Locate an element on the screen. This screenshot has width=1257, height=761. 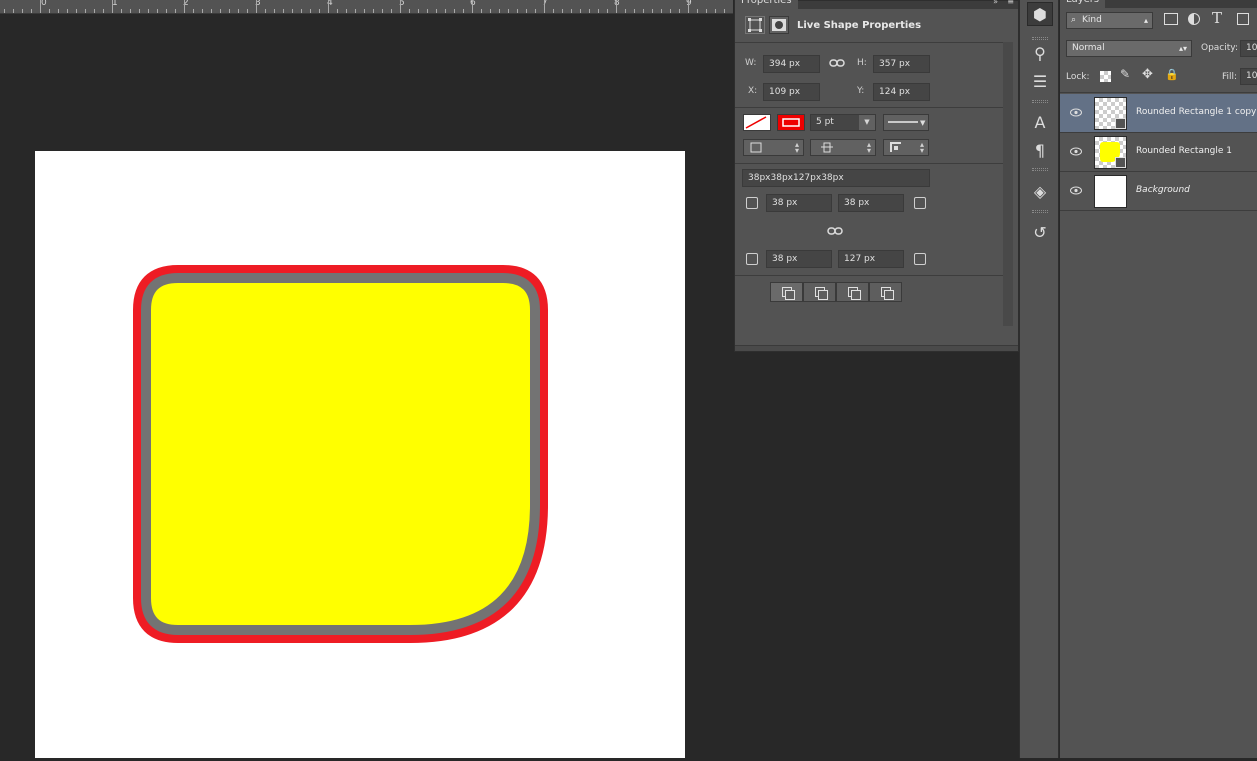
character-icon: A is located at coordinates (1040, 123).